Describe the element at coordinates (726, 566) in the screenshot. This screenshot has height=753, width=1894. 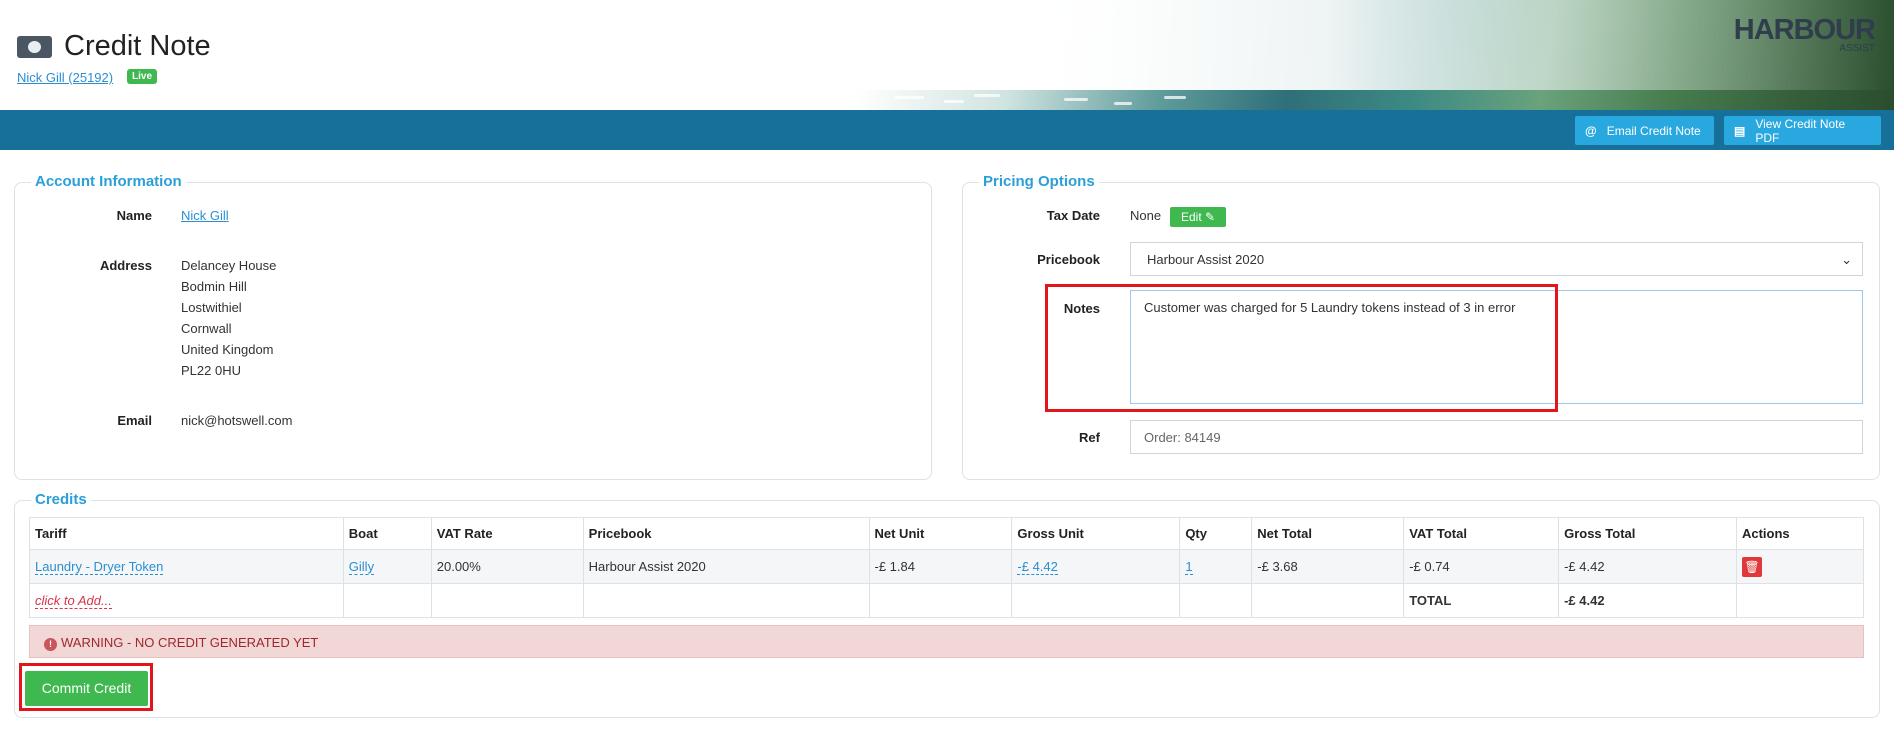
I see `pricebook-cell: Harbour Assist 2020` at that location.